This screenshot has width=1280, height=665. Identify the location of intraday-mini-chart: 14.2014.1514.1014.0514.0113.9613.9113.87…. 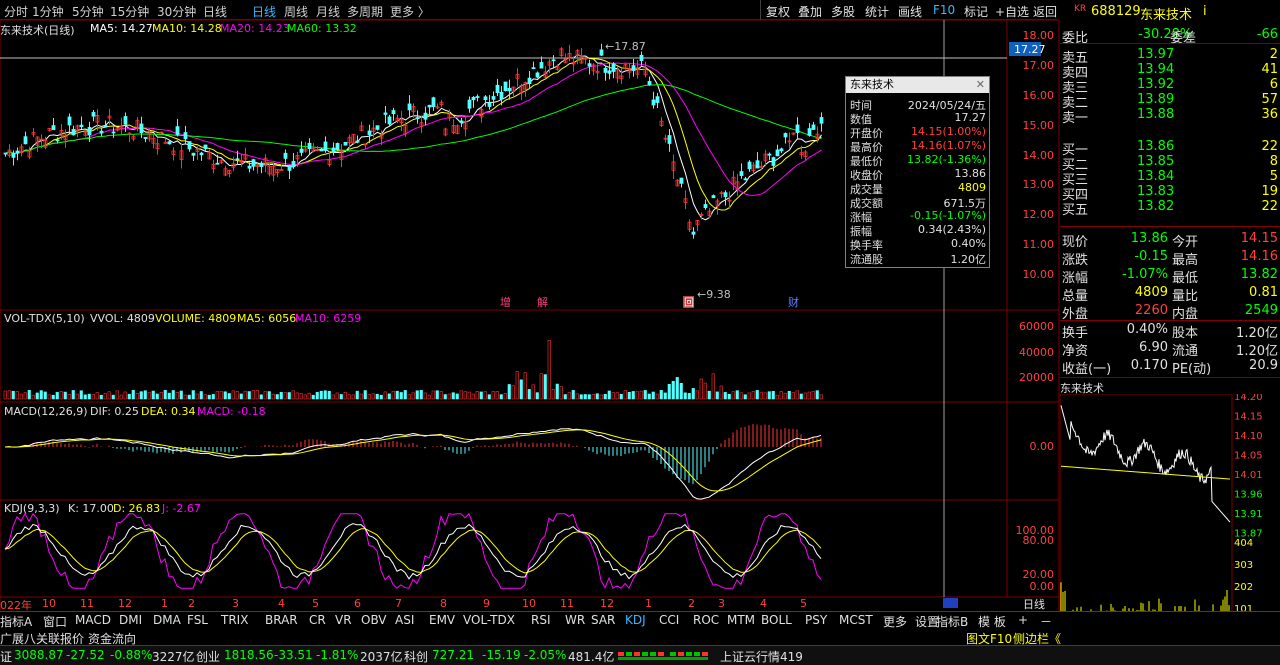
(1170, 505).